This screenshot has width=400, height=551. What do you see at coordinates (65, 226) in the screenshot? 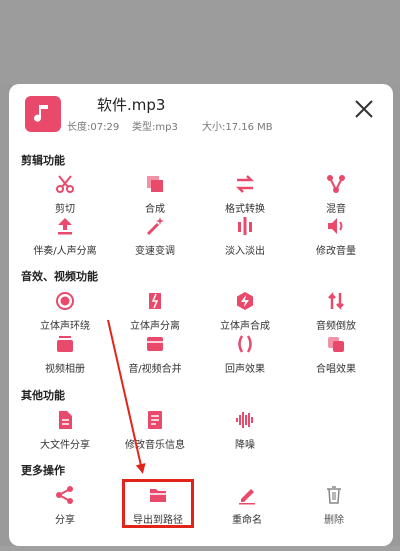
I see `upload-arrow-icon` at bounding box center [65, 226].